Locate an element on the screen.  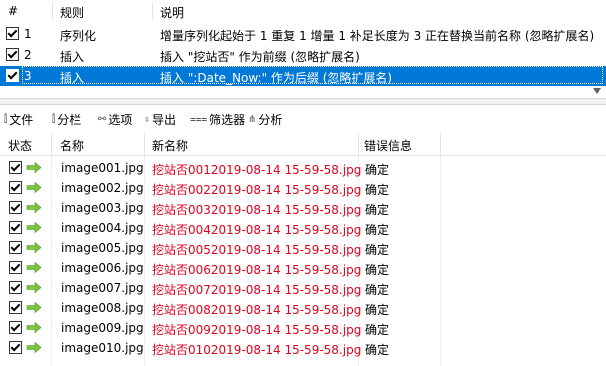
options-icon: ⚯ is located at coordinates (102, 119).